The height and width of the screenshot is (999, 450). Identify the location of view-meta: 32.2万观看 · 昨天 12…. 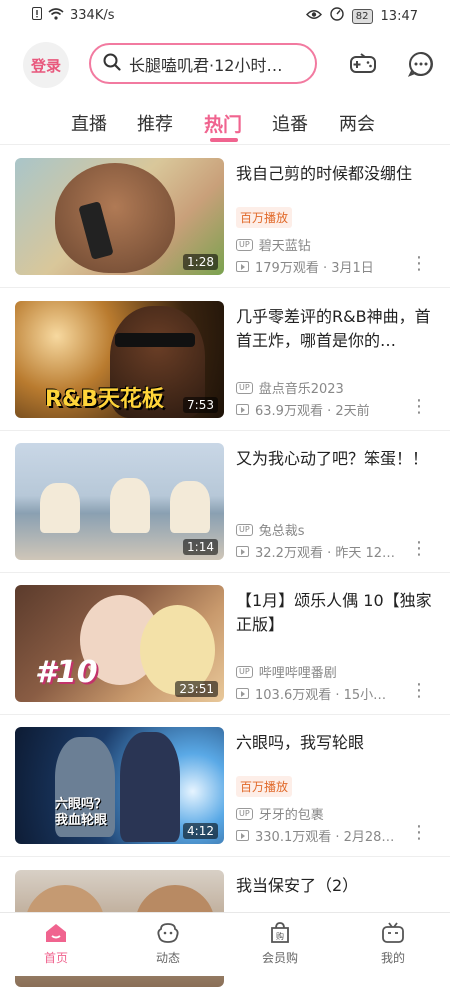
(325, 553).